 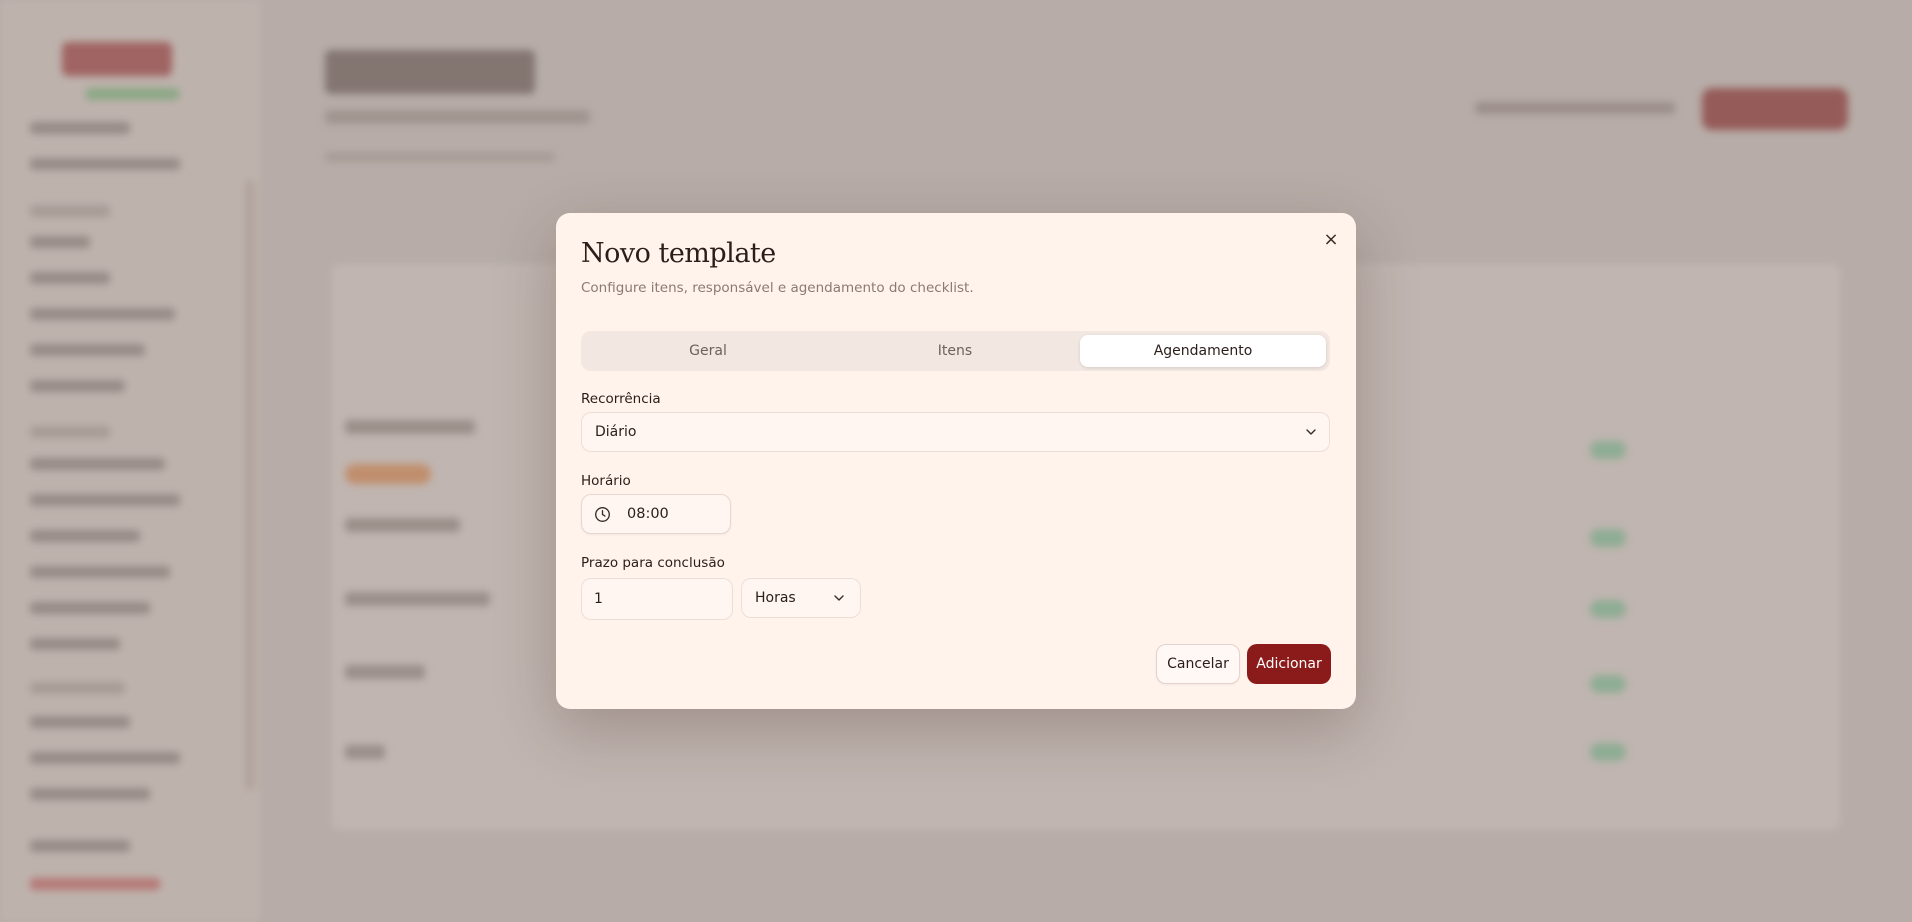 What do you see at coordinates (1203, 351) in the screenshot?
I see `tab-agendamento: Agendamento` at bounding box center [1203, 351].